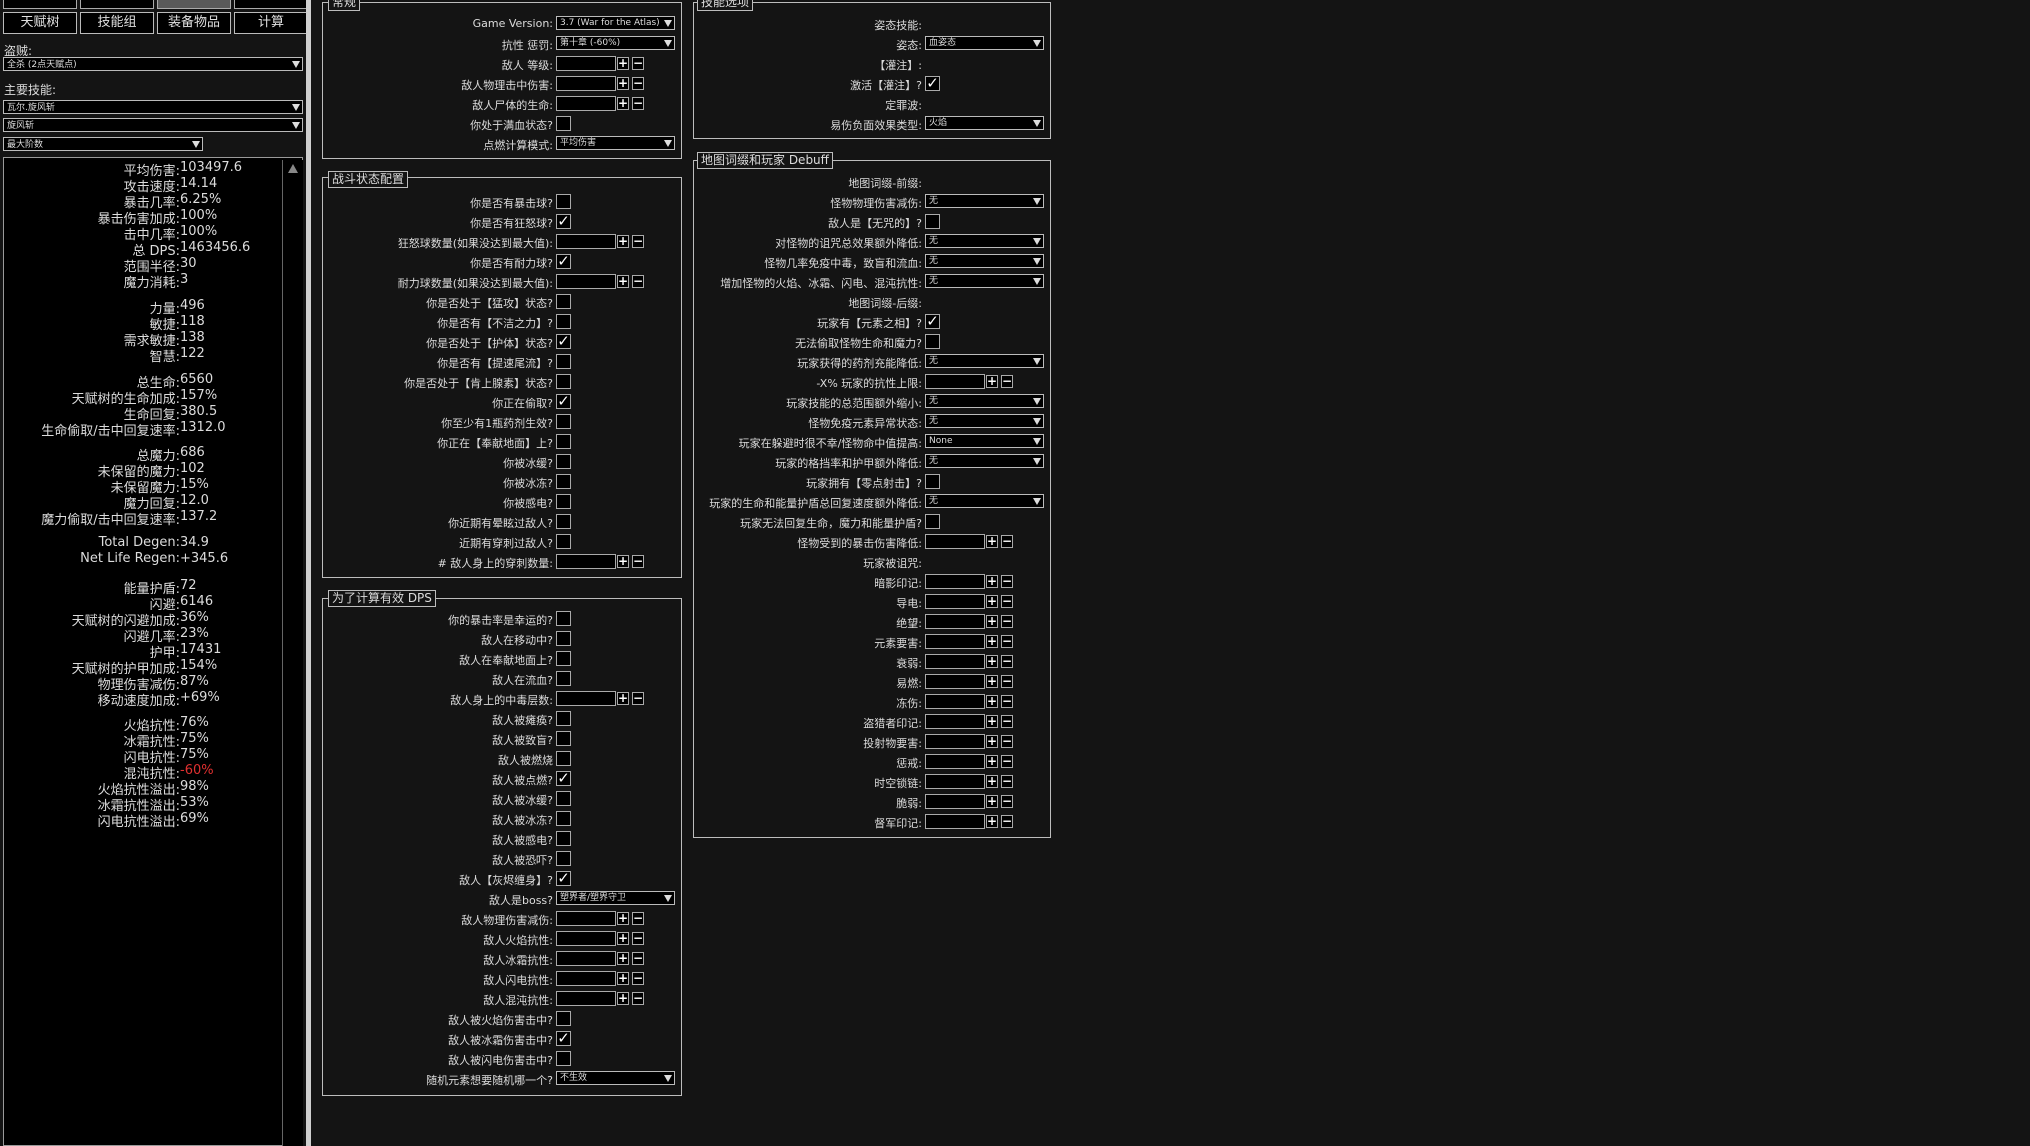 Image resolution: width=2030 pixels, height=1146 pixels. What do you see at coordinates (293, 168) in the screenshot?
I see `scroll-up-arrow-icon` at bounding box center [293, 168].